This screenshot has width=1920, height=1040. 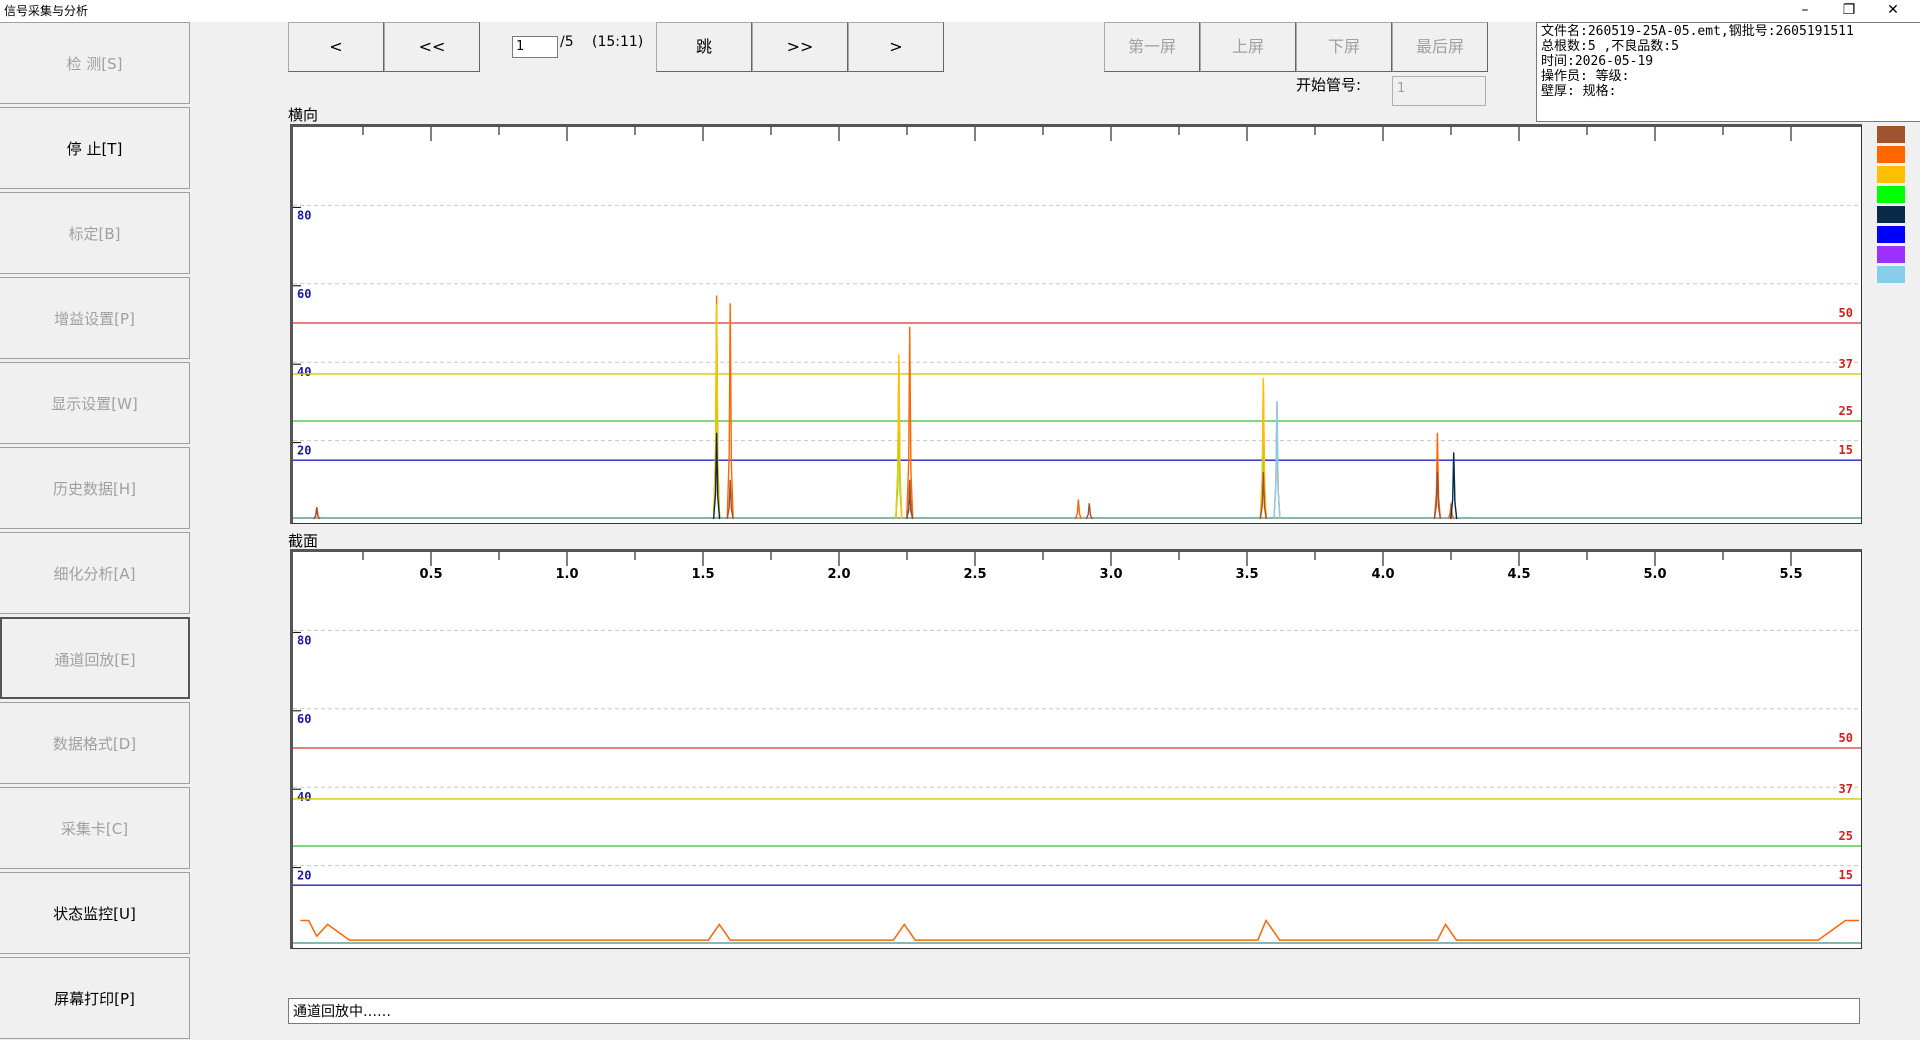 I want to click on jump-button: 跳, so click(x=704, y=47).